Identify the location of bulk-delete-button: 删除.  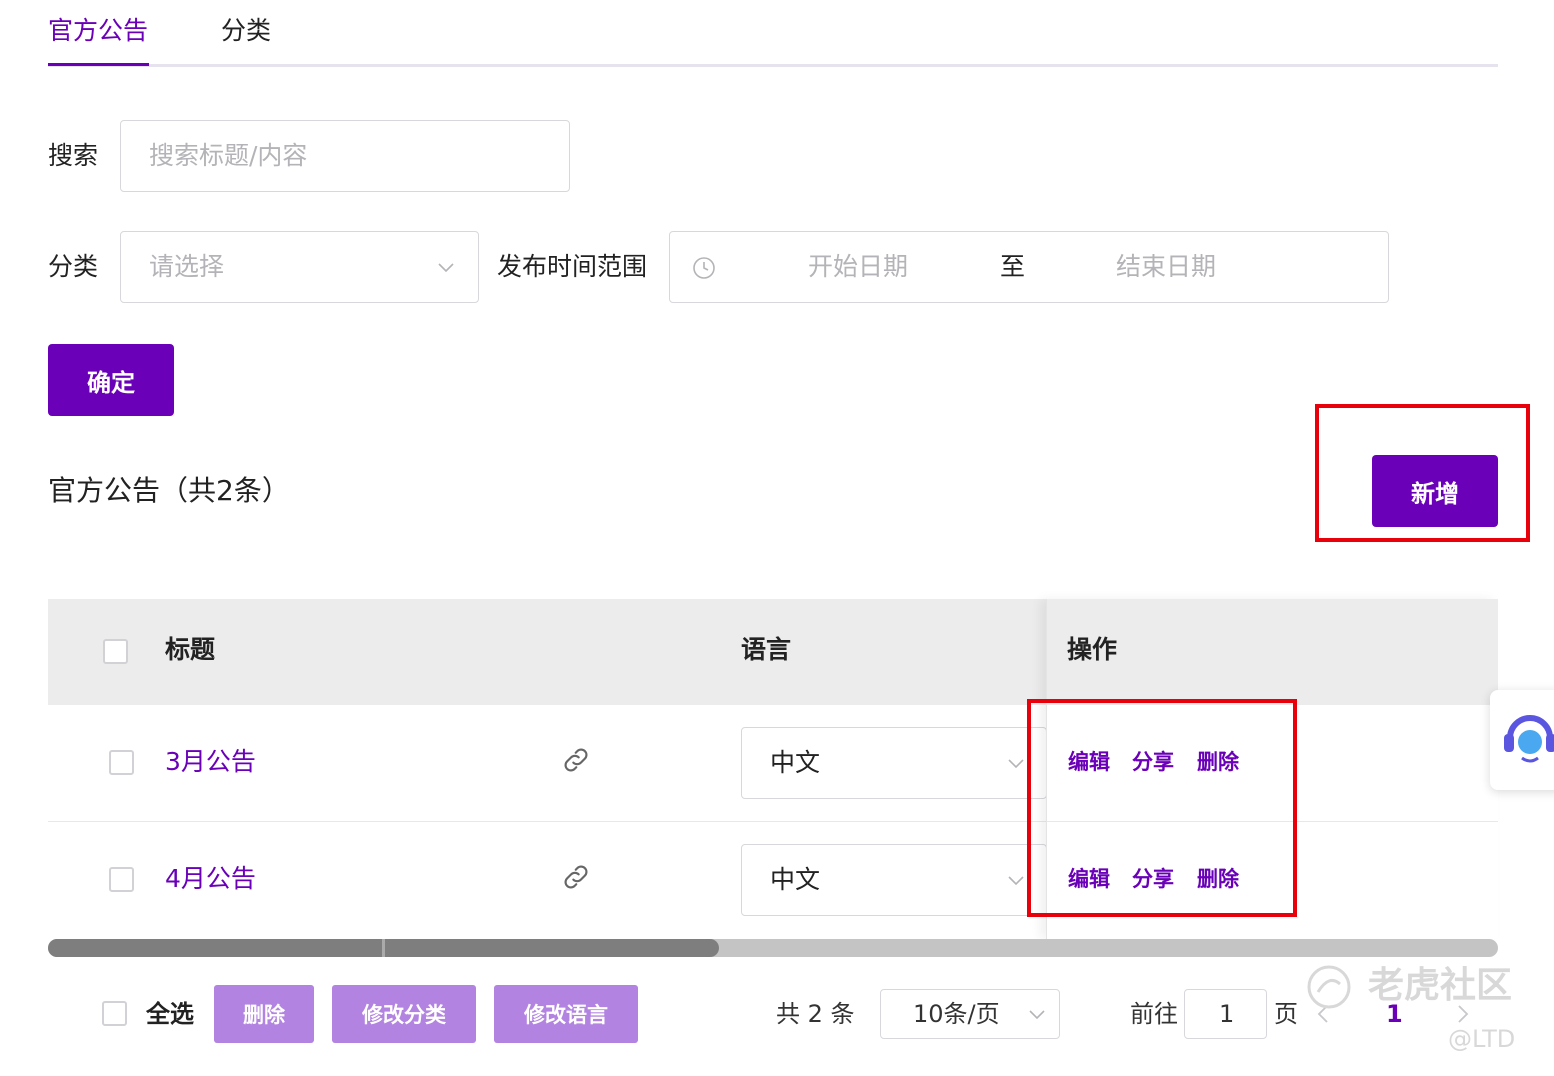
(264, 1014).